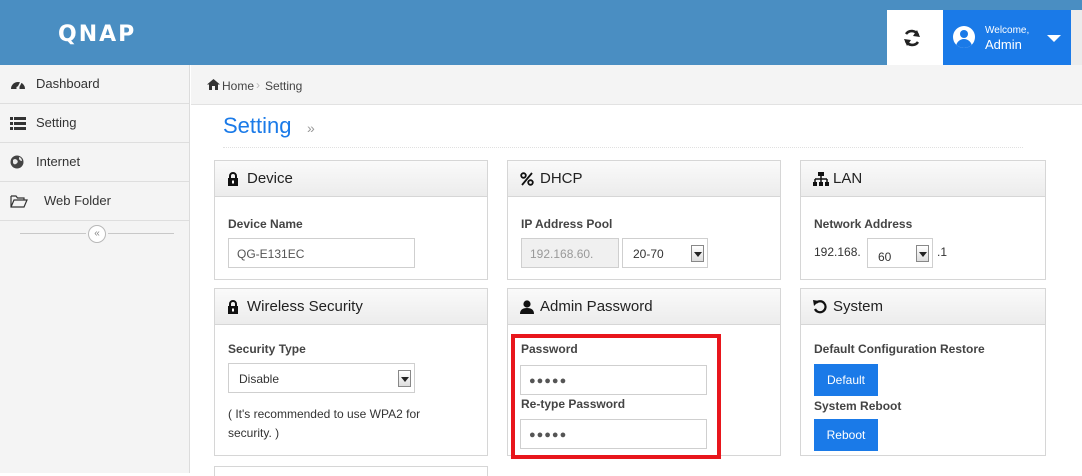 The height and width of the screenshot is (476, 1082). What do you see at coordinates (923, 307) in the screenshot?
I see `panel-header: System` at bounding box center [923, 307].